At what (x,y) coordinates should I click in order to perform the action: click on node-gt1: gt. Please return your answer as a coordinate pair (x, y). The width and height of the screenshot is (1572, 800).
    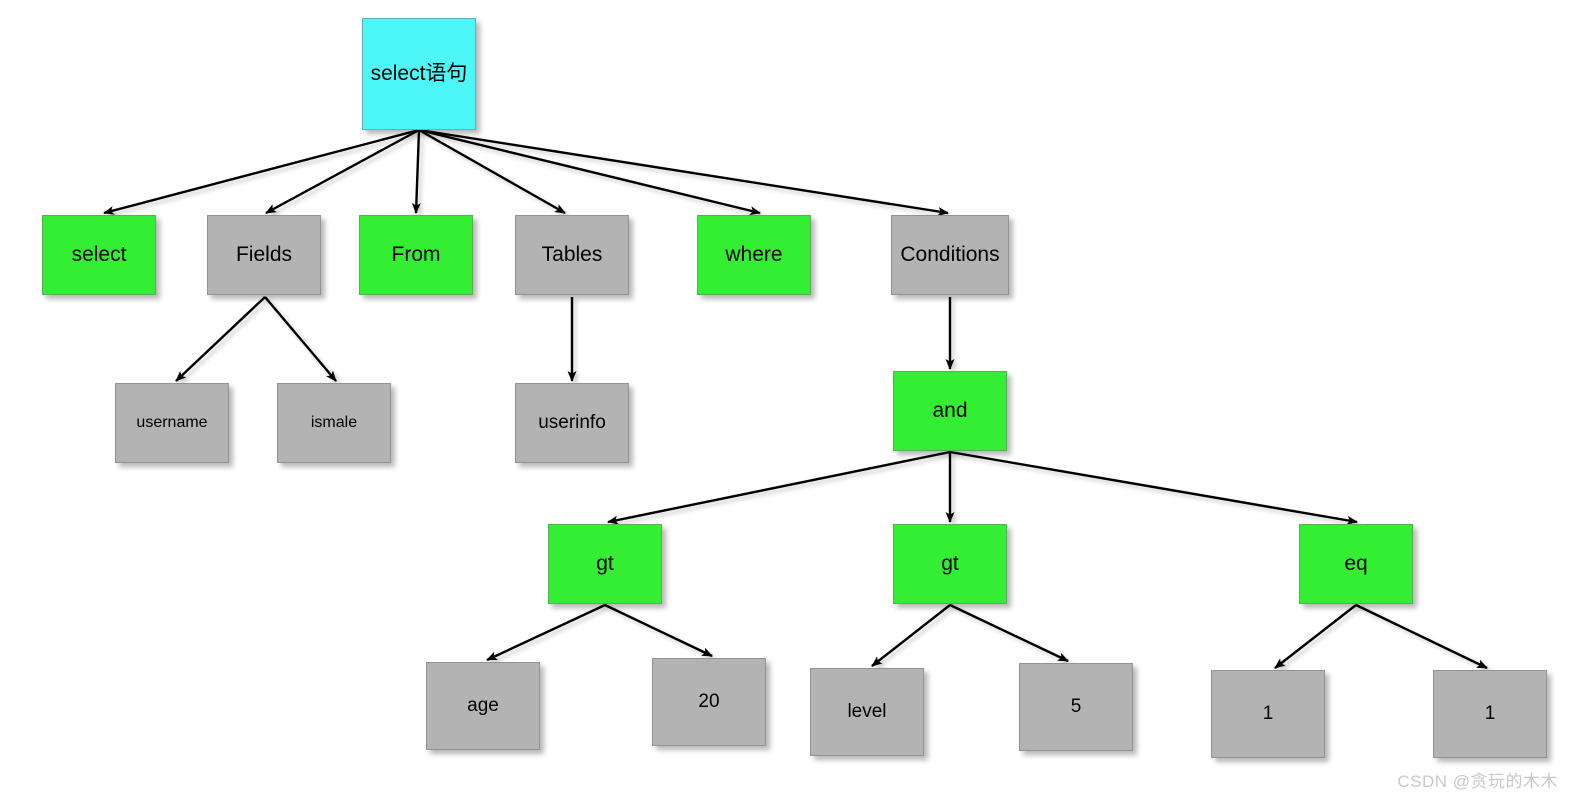
    Looking at the image, I should click on (605, 564).